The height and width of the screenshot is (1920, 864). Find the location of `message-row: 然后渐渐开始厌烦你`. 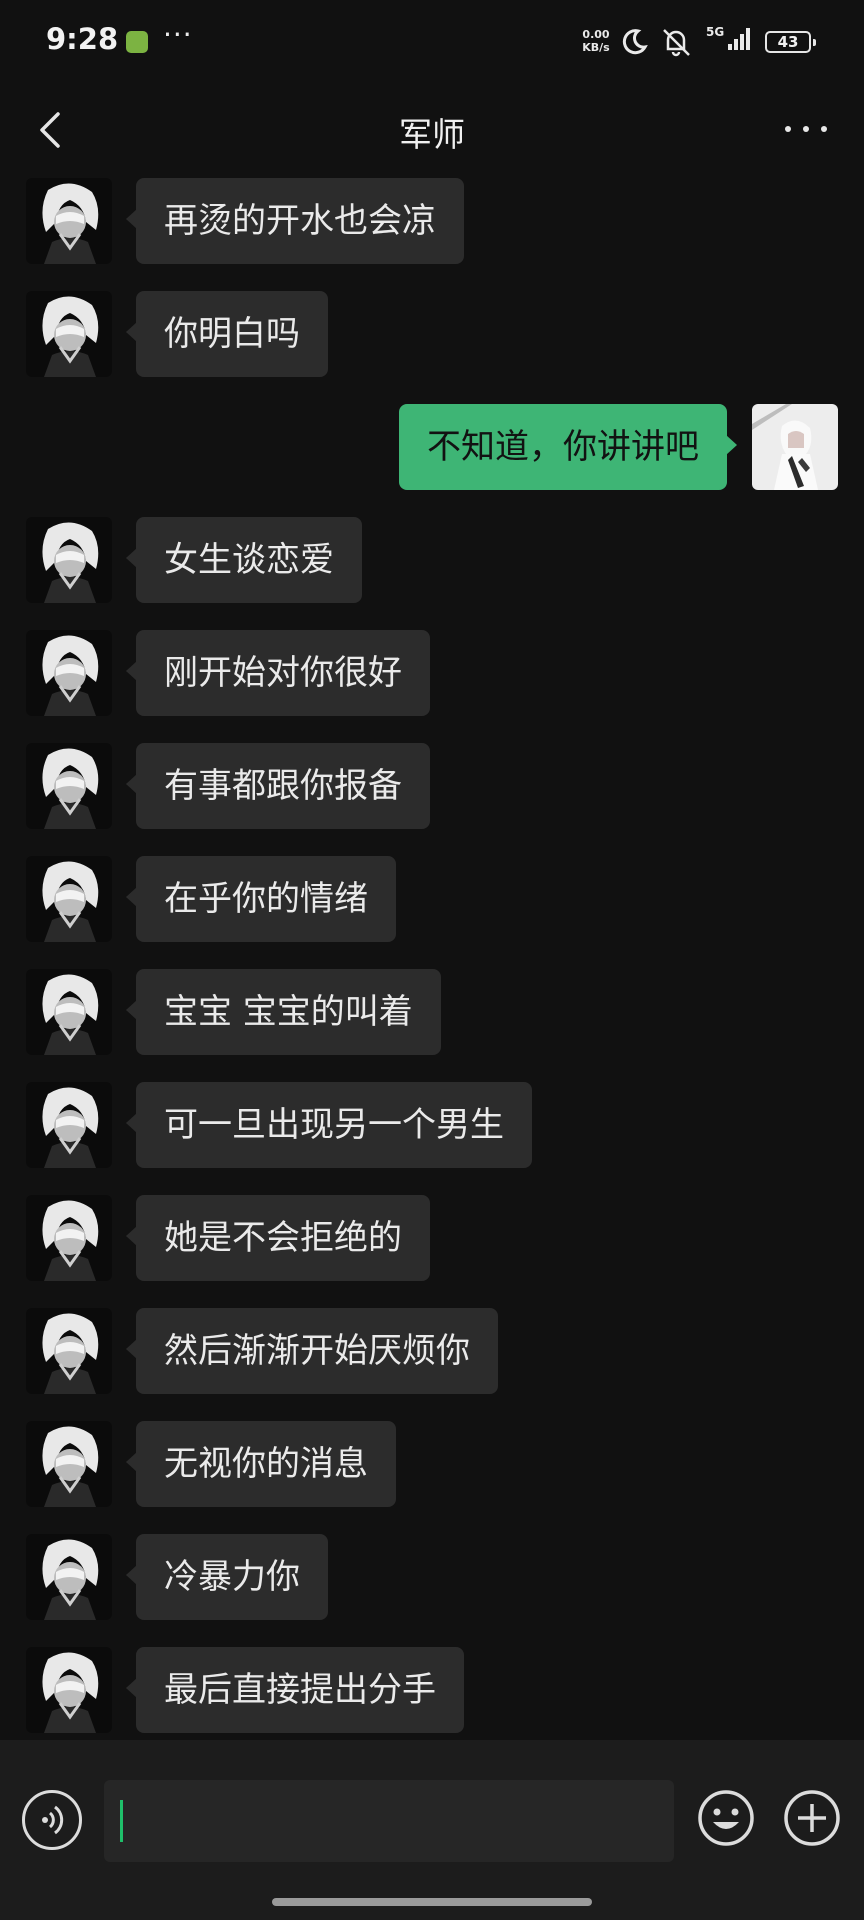

message-row: 然后渐渐开始厌烦你 is located at coordinates (432, 1351).